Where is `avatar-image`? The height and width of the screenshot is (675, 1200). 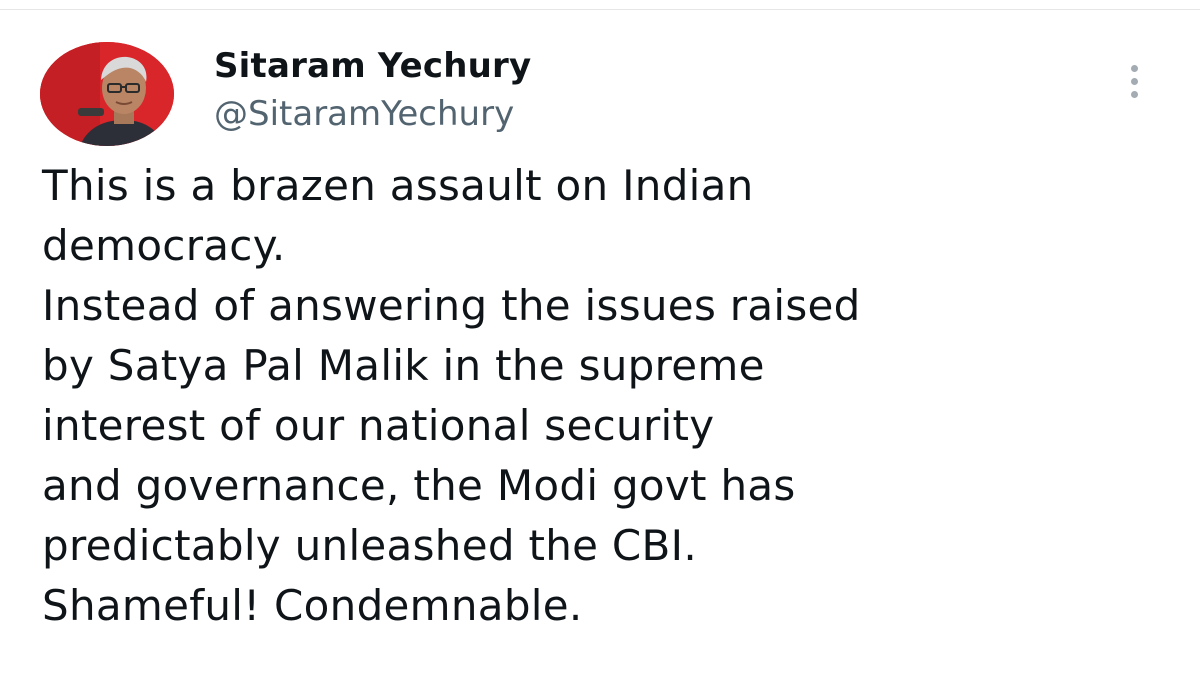
avatar-image is located at coordinates (107, 94).